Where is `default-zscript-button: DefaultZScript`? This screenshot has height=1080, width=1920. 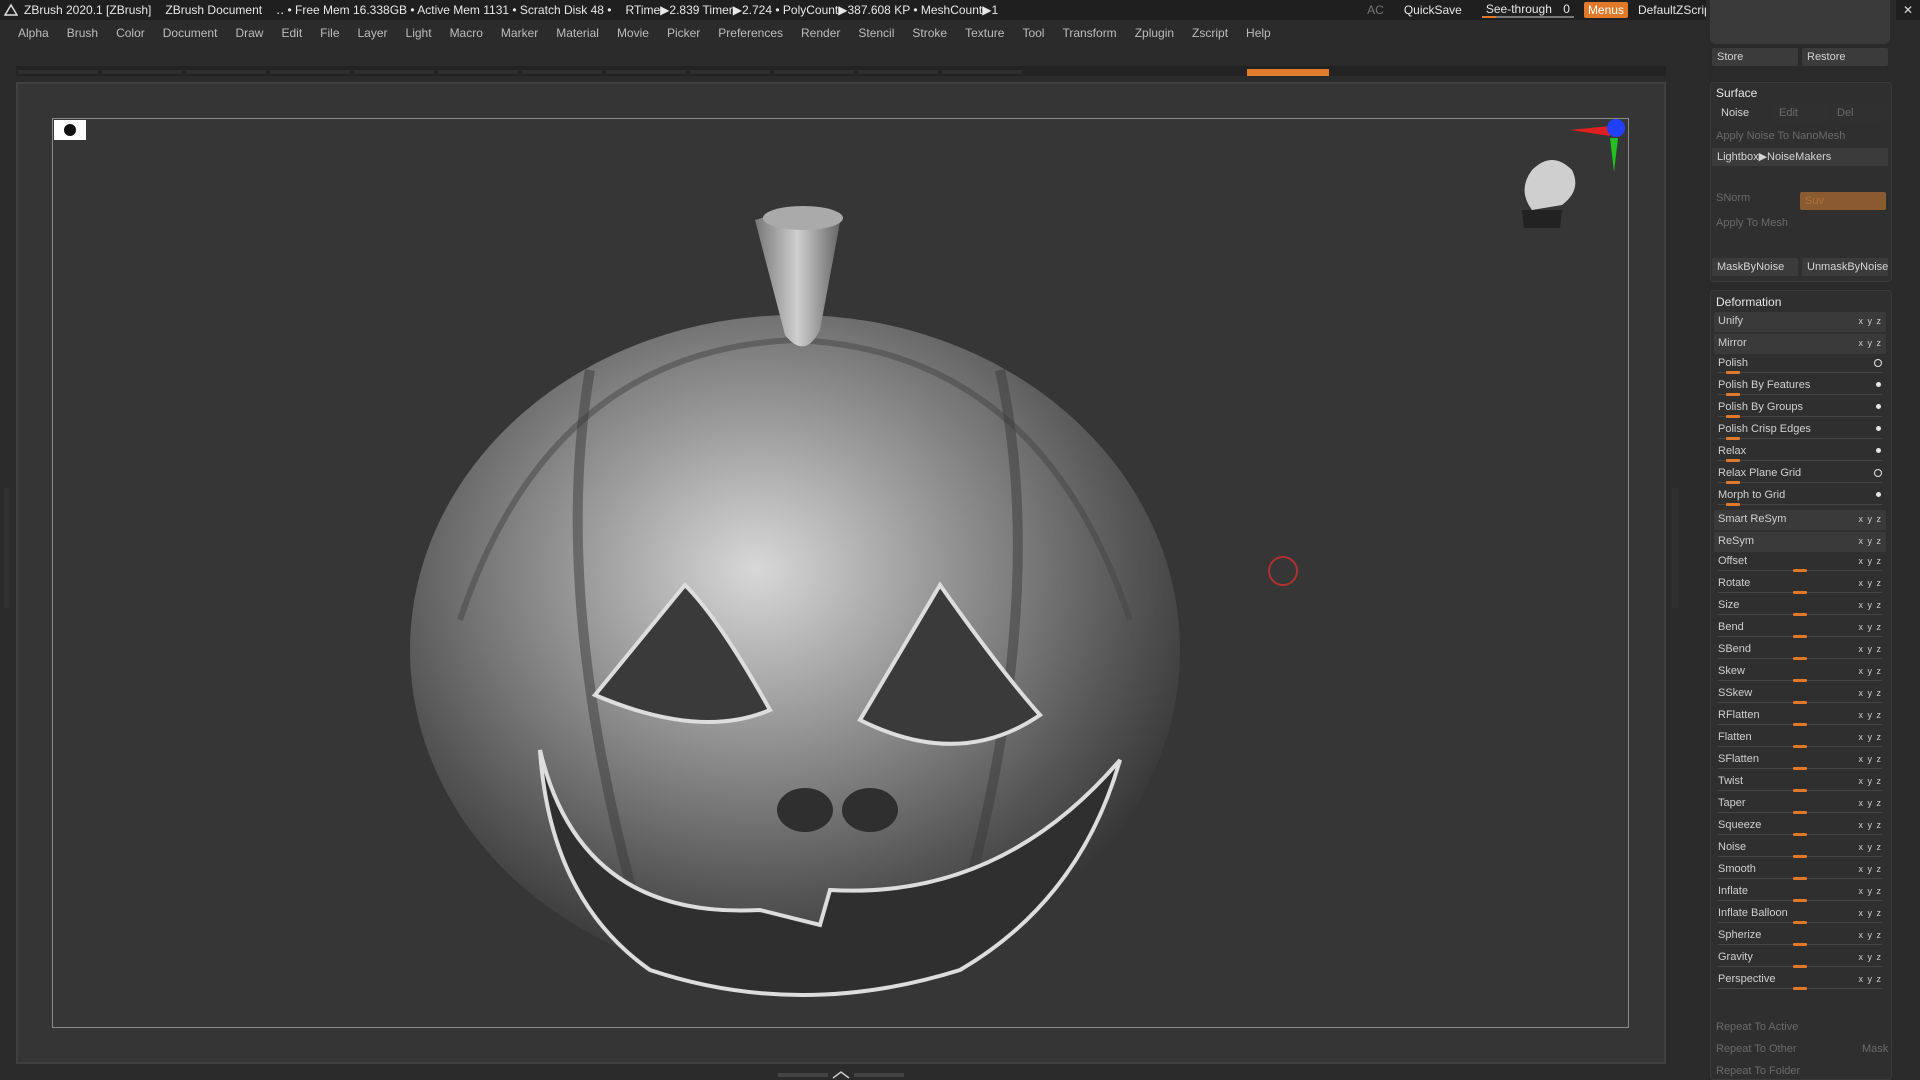
default-zscript-button: DefaultZScript is located at coordinates (1676, 10).